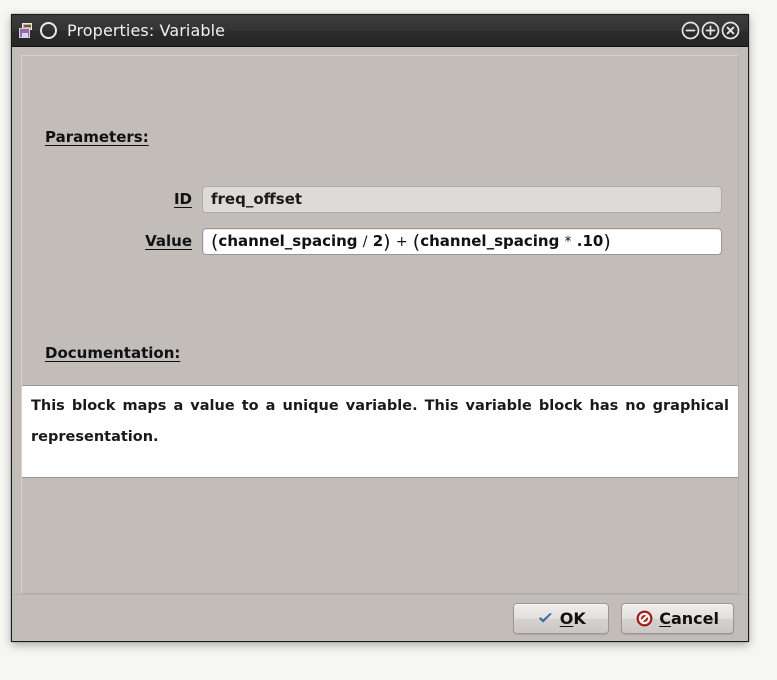  I want to click on value-label-text: Value, so click(168, 241).